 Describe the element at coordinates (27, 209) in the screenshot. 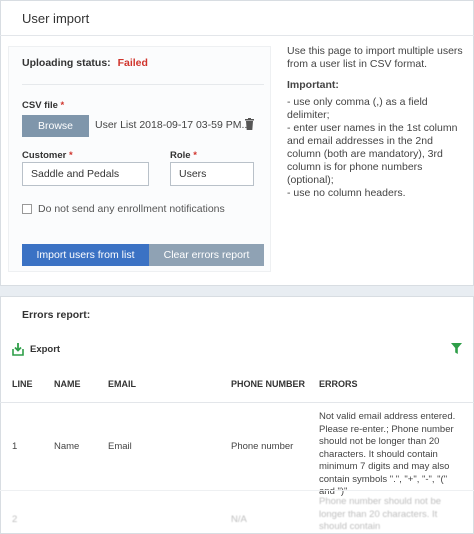

I see `notify-checkbox` at that location.